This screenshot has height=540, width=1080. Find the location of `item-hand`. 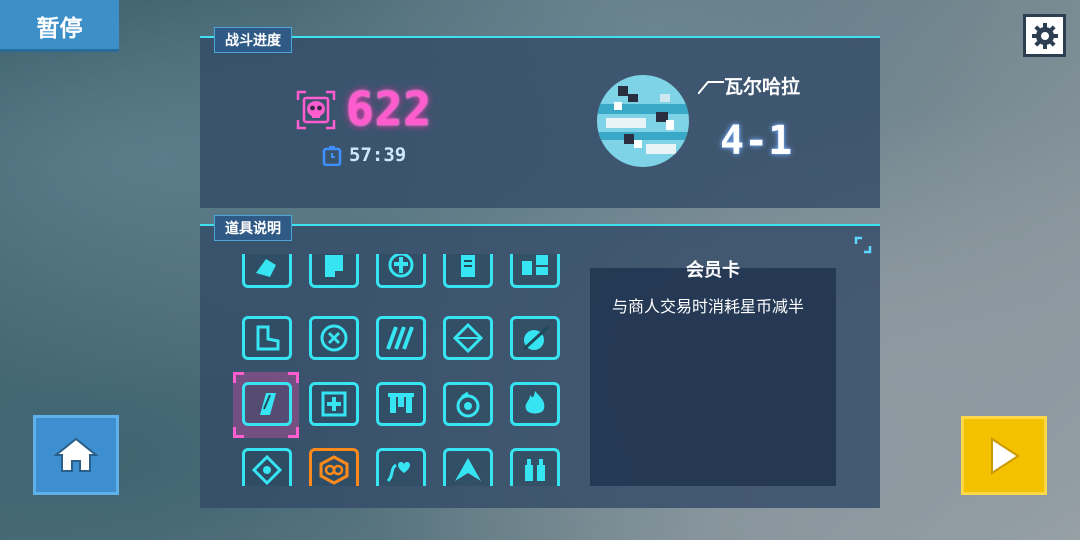

item-hand is located at coordinates (267, 271).